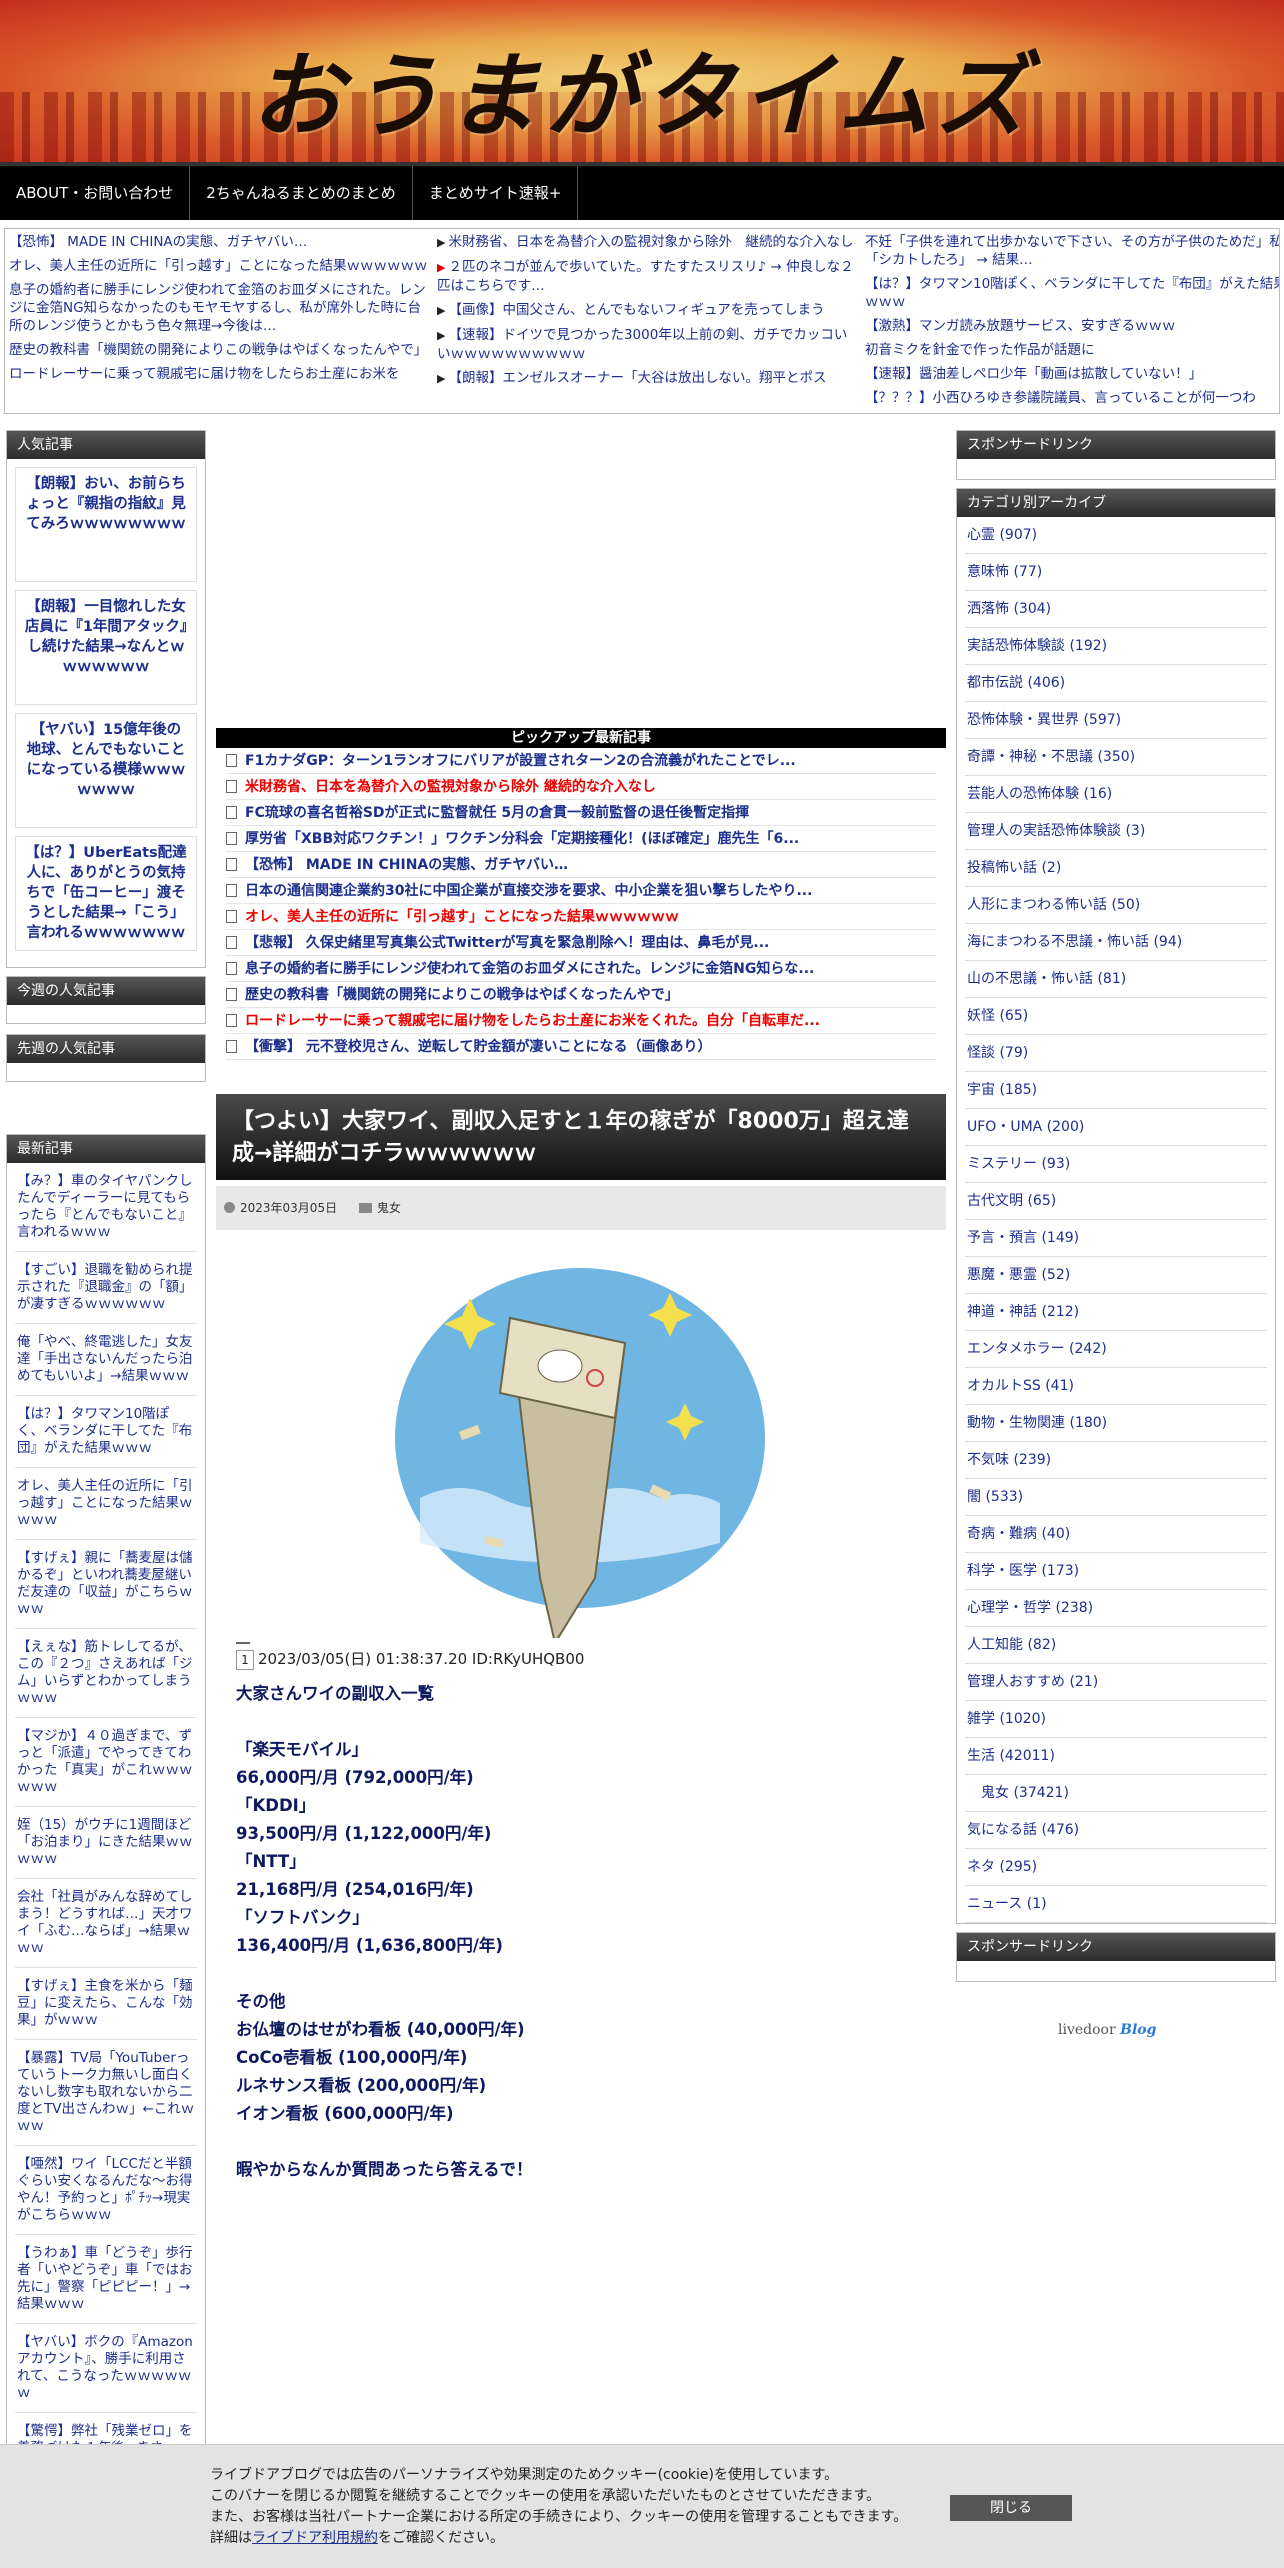 This screenshot has height=2568, width=1284. I want to click on popular-item: 【ヤバい】15億年後の地球、とんでもないことになっている模様ｗｗｗｗｗｗｗ, so click(106, 770).